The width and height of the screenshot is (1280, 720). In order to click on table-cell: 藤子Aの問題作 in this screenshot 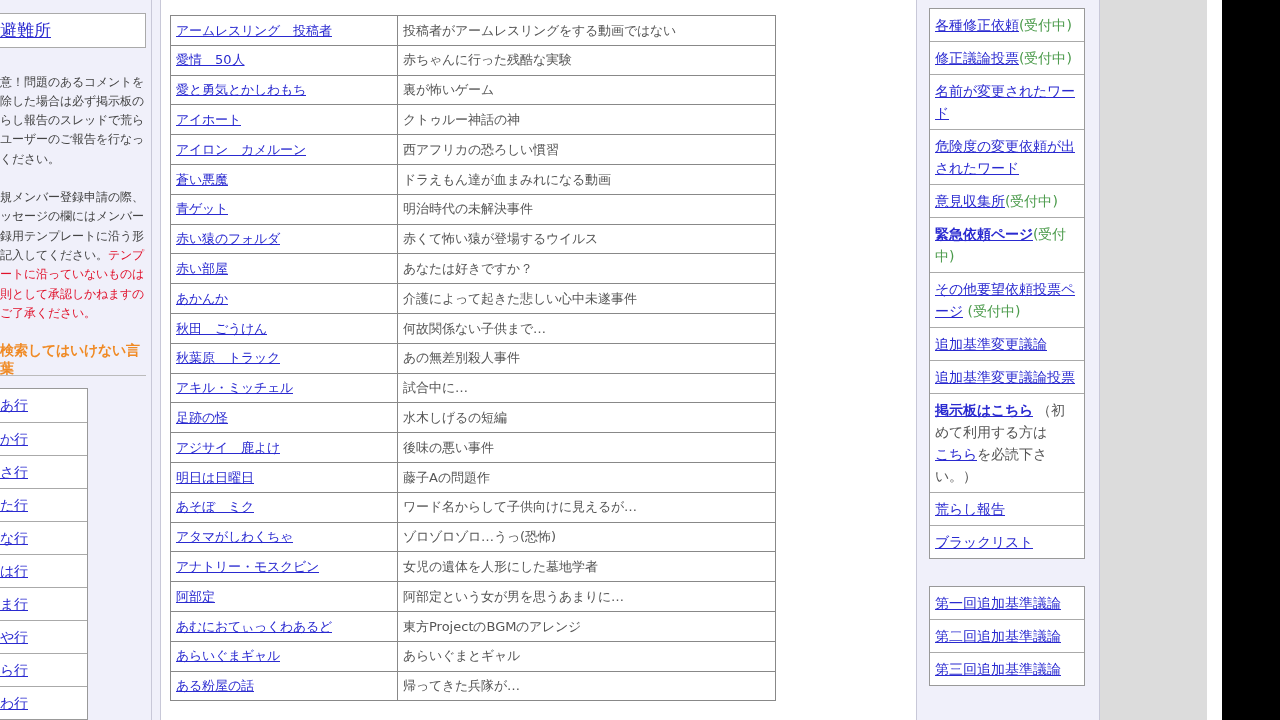, I will do `click(586, 477)`.